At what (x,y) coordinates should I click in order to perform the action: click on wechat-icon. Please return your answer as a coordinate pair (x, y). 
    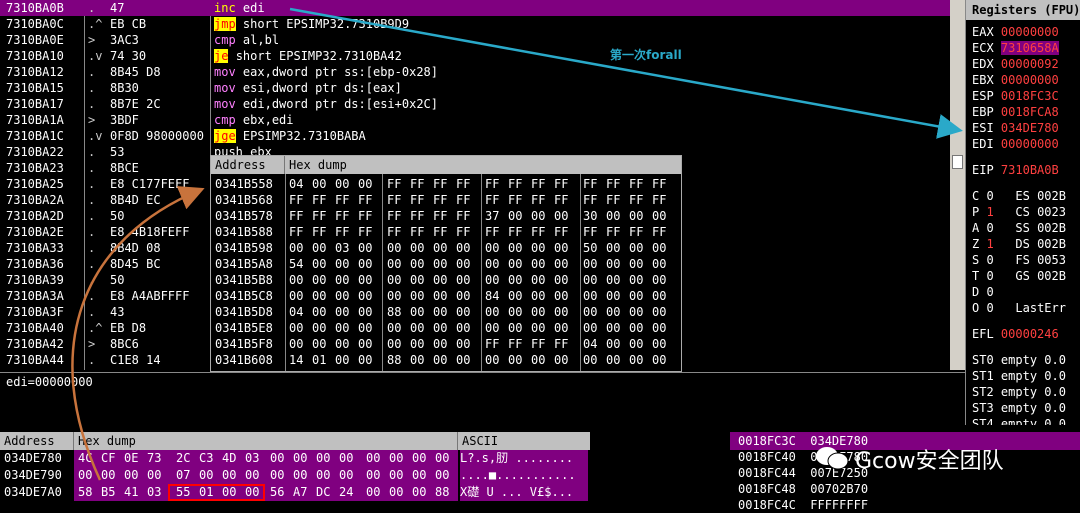
    Looking at the image, I should click on (832, 458).